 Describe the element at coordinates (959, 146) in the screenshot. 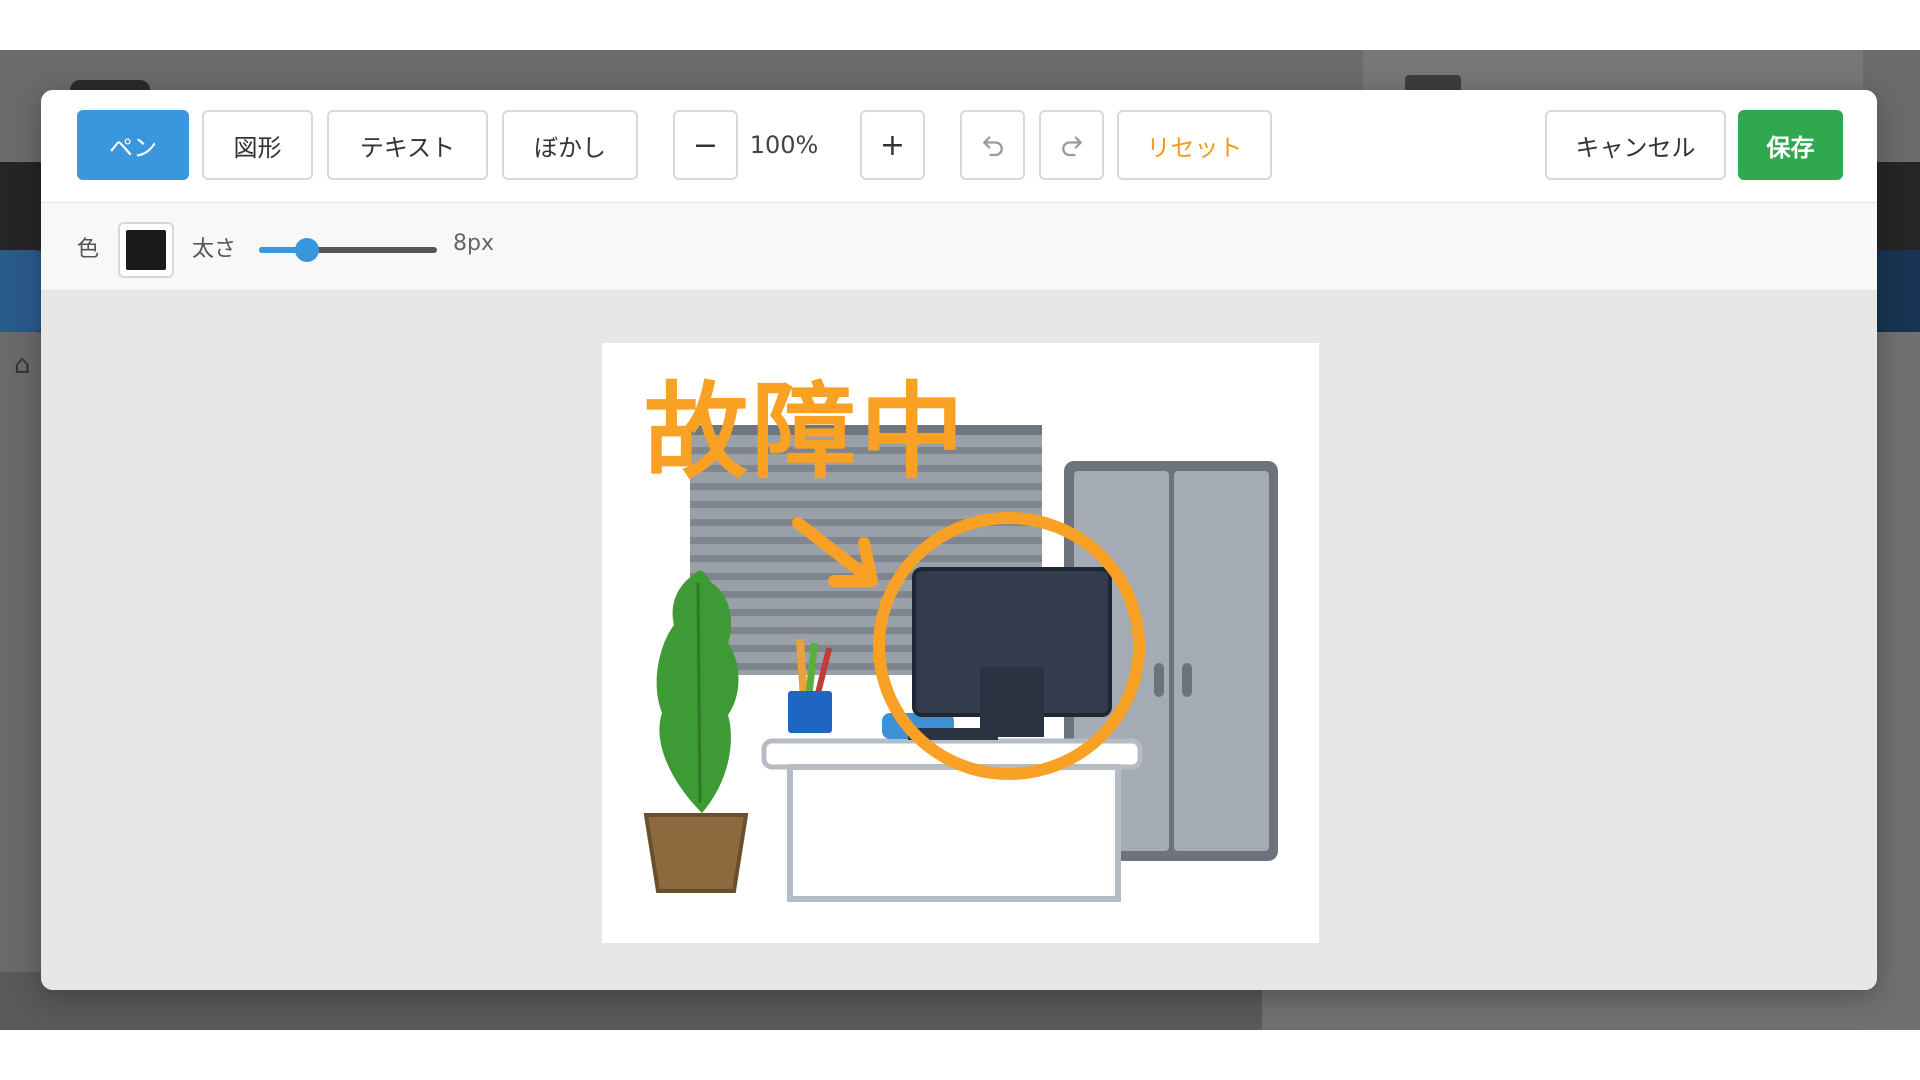

I see `editor-toolbar: ペン 図形 テキスト ぼかし − 100% + リセット キャンセル 保存` at that location.